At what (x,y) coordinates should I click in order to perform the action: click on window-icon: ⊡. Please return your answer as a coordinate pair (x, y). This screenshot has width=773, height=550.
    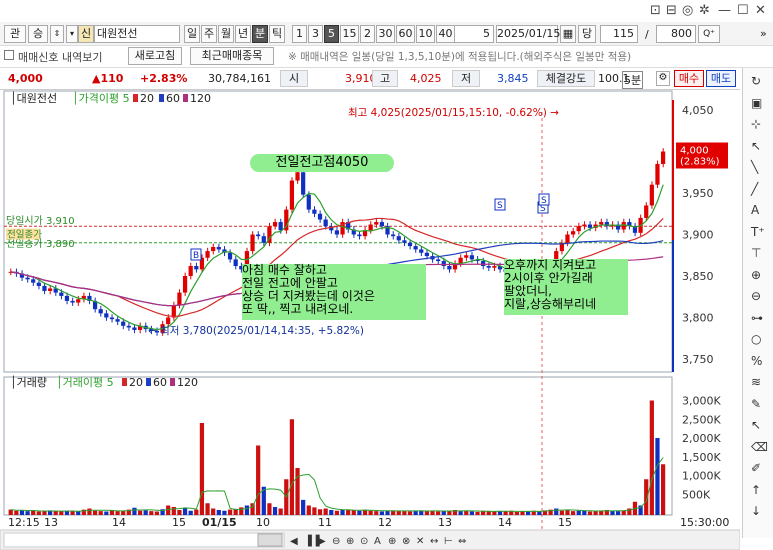
    Looking at the image, I should click on (655, 10).